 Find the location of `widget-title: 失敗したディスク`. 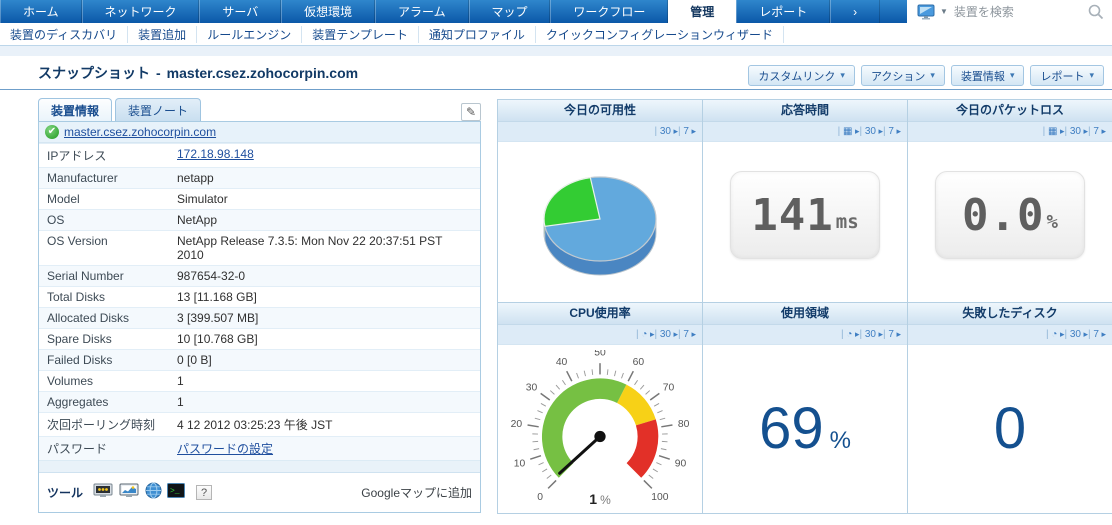

widget-title: 失敗したディスク is located at coordinates (1010, 314).